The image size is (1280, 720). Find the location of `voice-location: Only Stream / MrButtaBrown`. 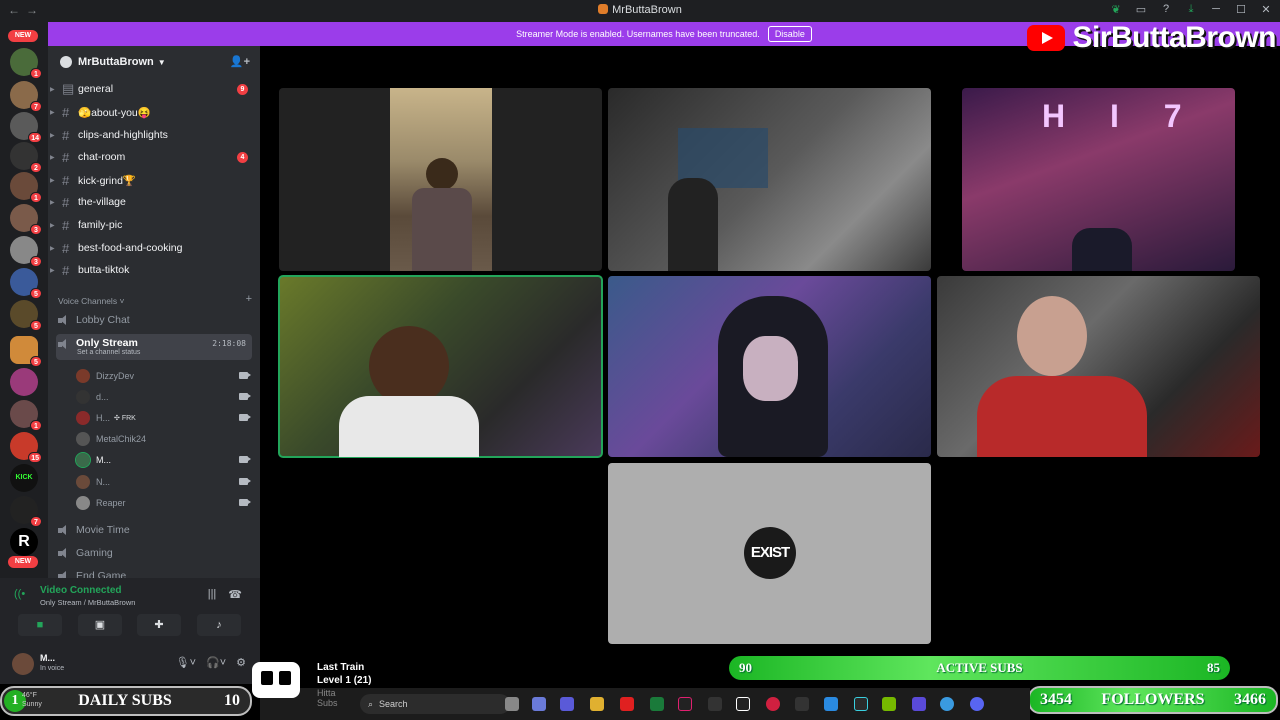

voice-location: Only Stream / MrButtaBrown is located at coordinates (87, 602).